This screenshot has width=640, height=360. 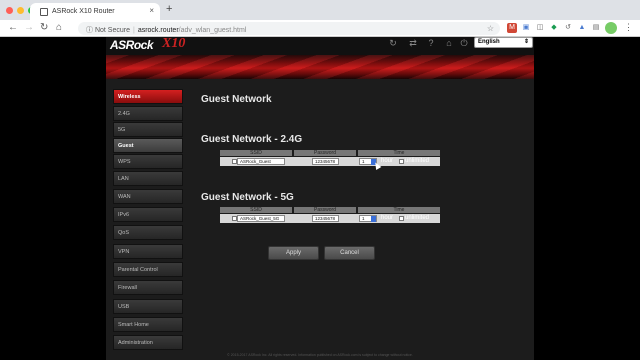 What do you see at coordinates (112, 30) in the screenshot?
I see `security-label: Not Secure` at bounding box center [112, 30].